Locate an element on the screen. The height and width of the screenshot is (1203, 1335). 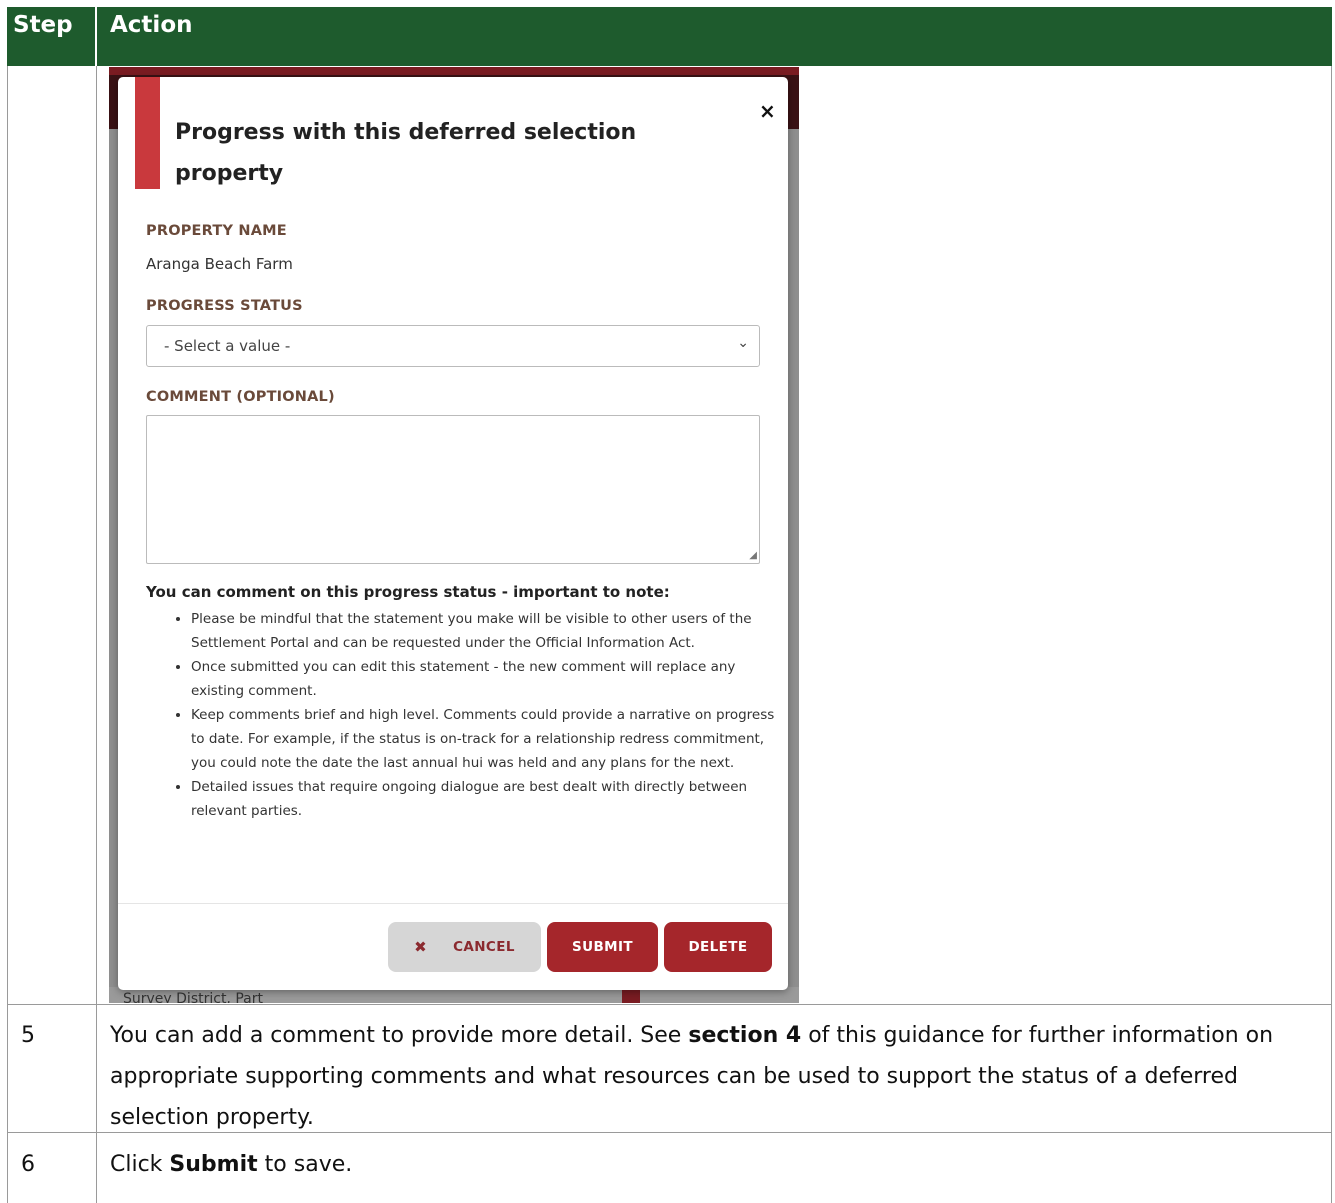
modal-accent-bar is located at coordinates (147, 133).